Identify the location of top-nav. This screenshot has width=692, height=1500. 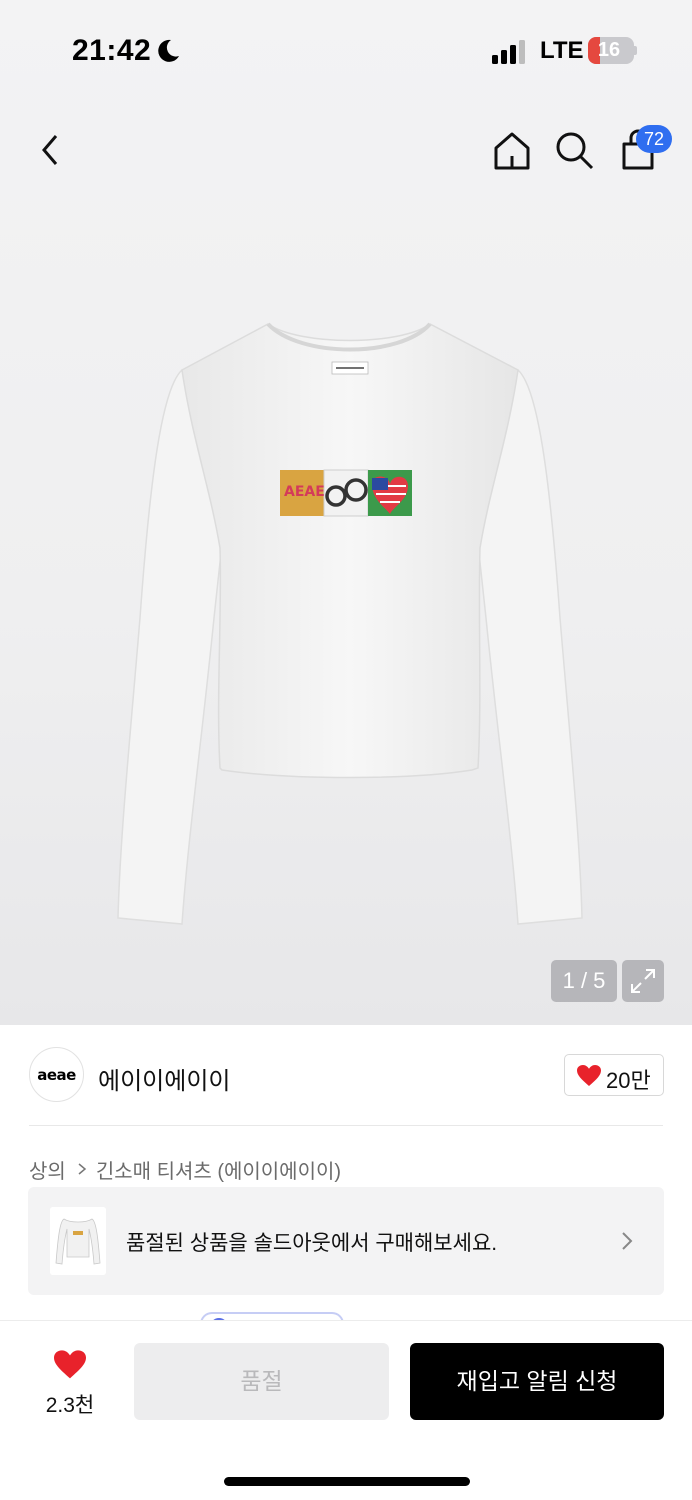
(346, 150).